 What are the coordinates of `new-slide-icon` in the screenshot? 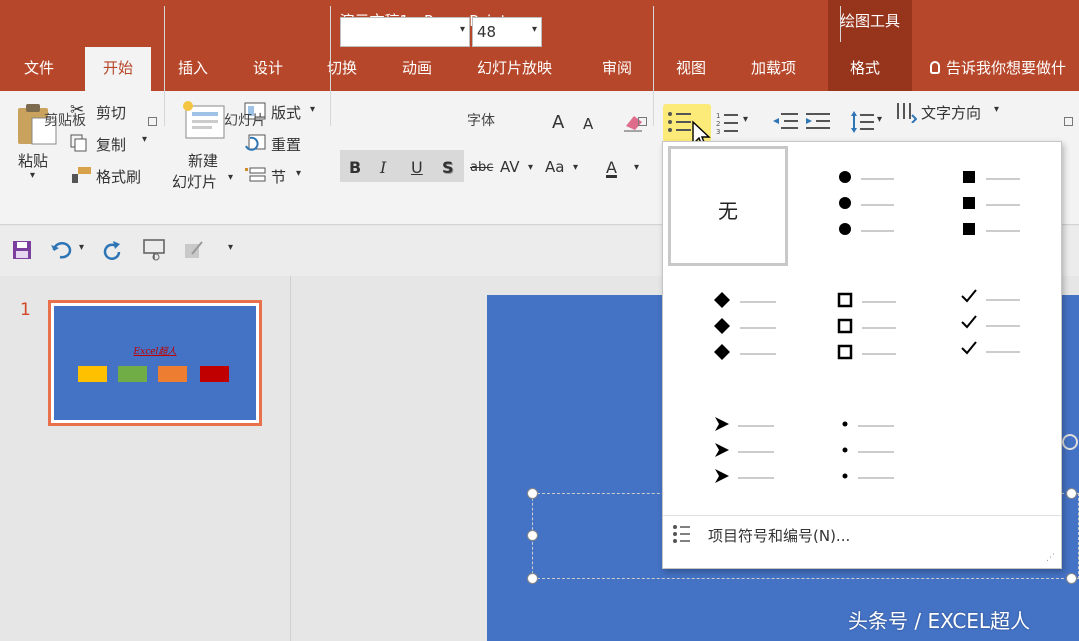 It's located at (203, 121).